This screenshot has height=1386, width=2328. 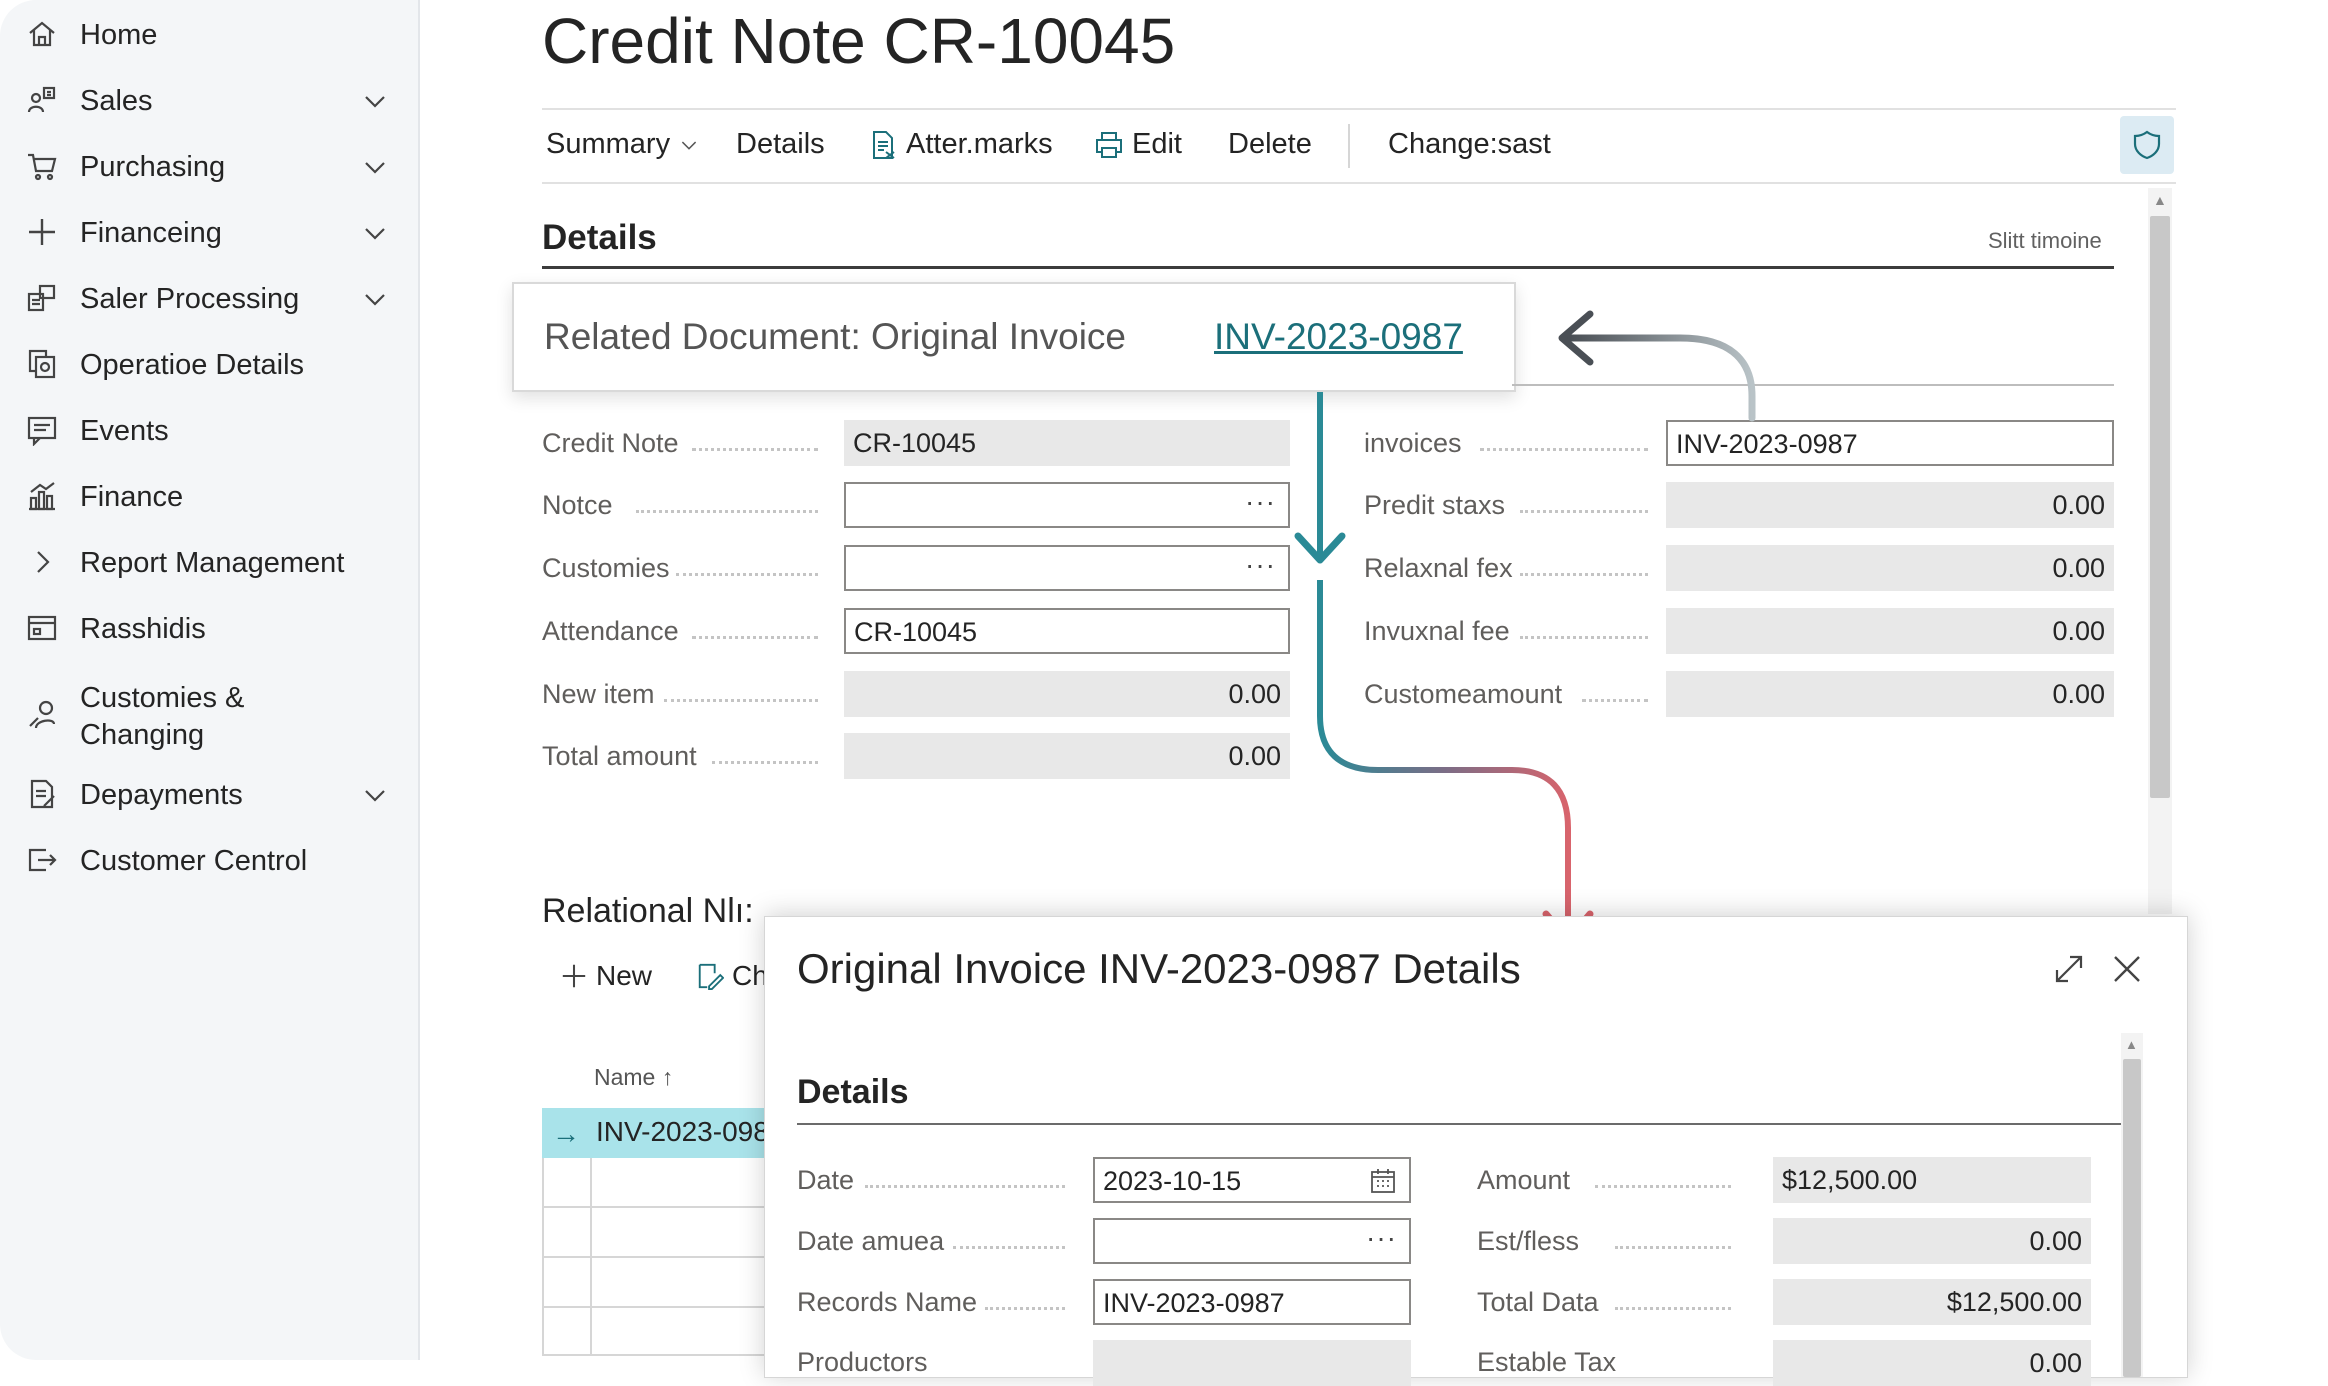 I want to click on sidebar-item-customies-changing: Customies & Changing, so click(x=209, y=714).